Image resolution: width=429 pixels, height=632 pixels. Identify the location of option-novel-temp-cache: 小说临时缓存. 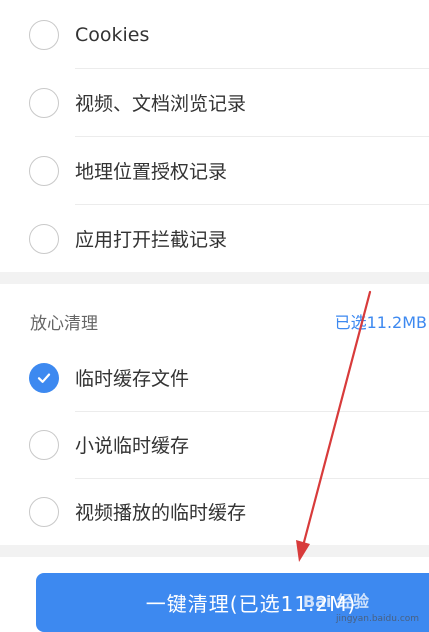
(214, 444).